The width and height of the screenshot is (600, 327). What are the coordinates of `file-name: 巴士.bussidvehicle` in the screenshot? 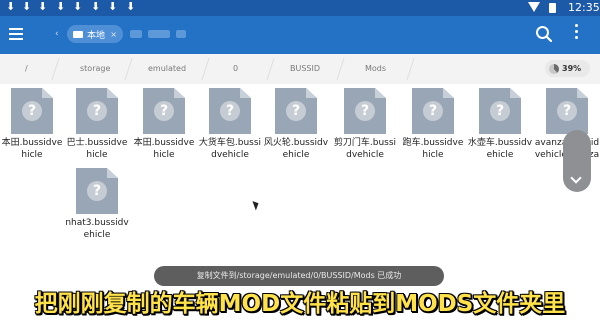 It's located at (97, 149).